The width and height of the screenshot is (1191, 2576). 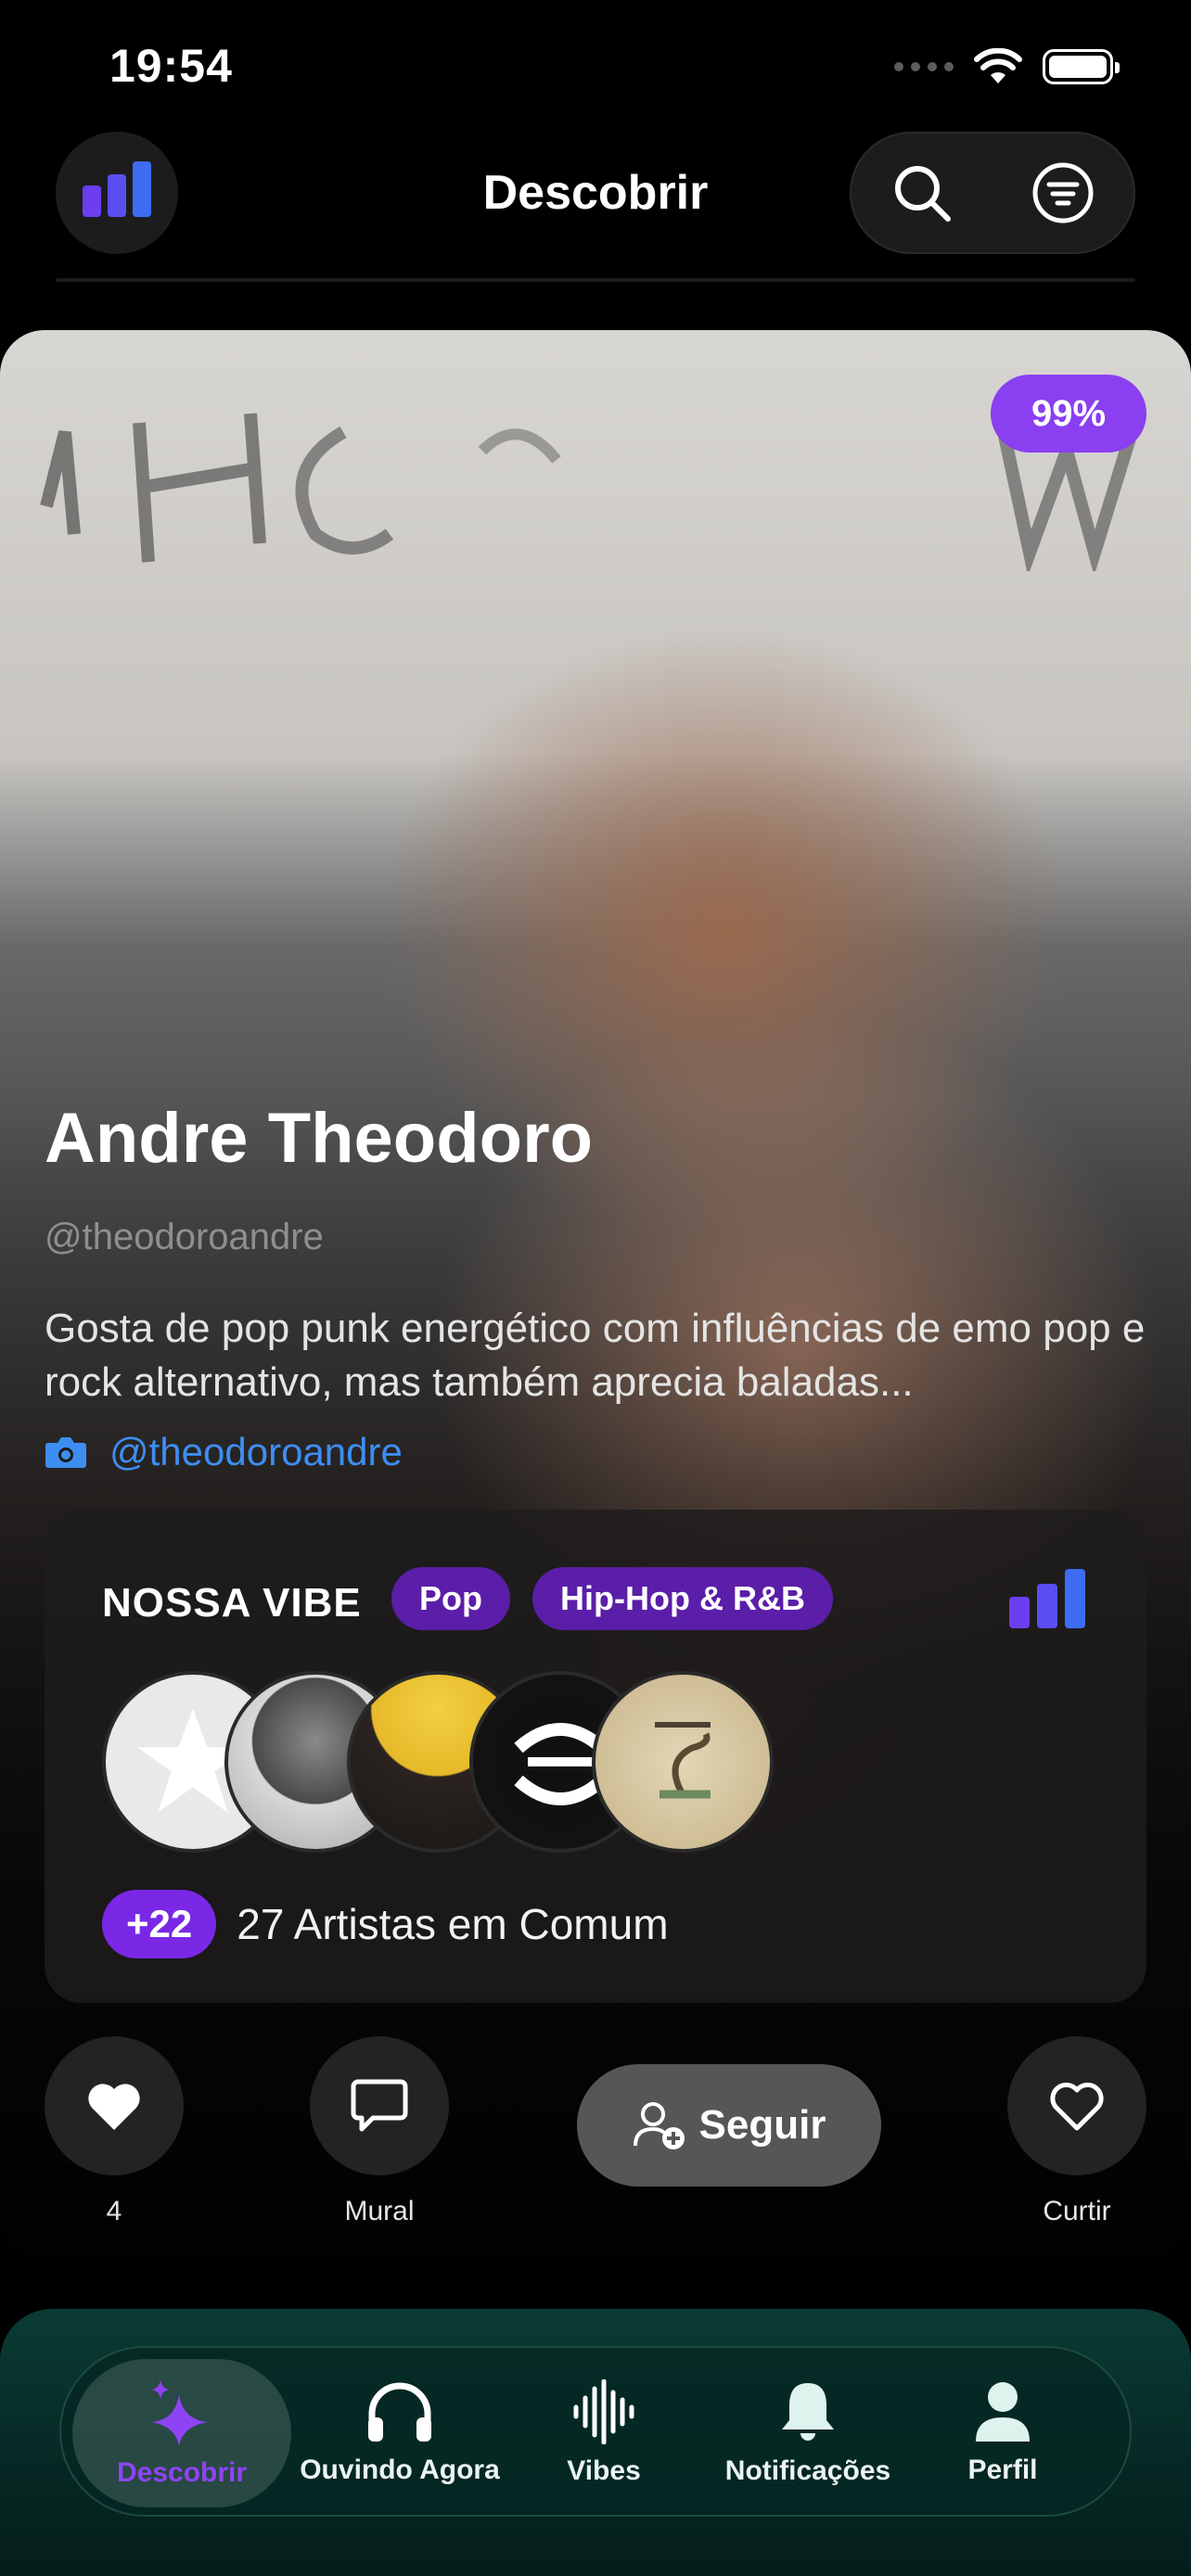 I want to click on tab-descobrir: Descobrir, so click(x=181, y=2433).